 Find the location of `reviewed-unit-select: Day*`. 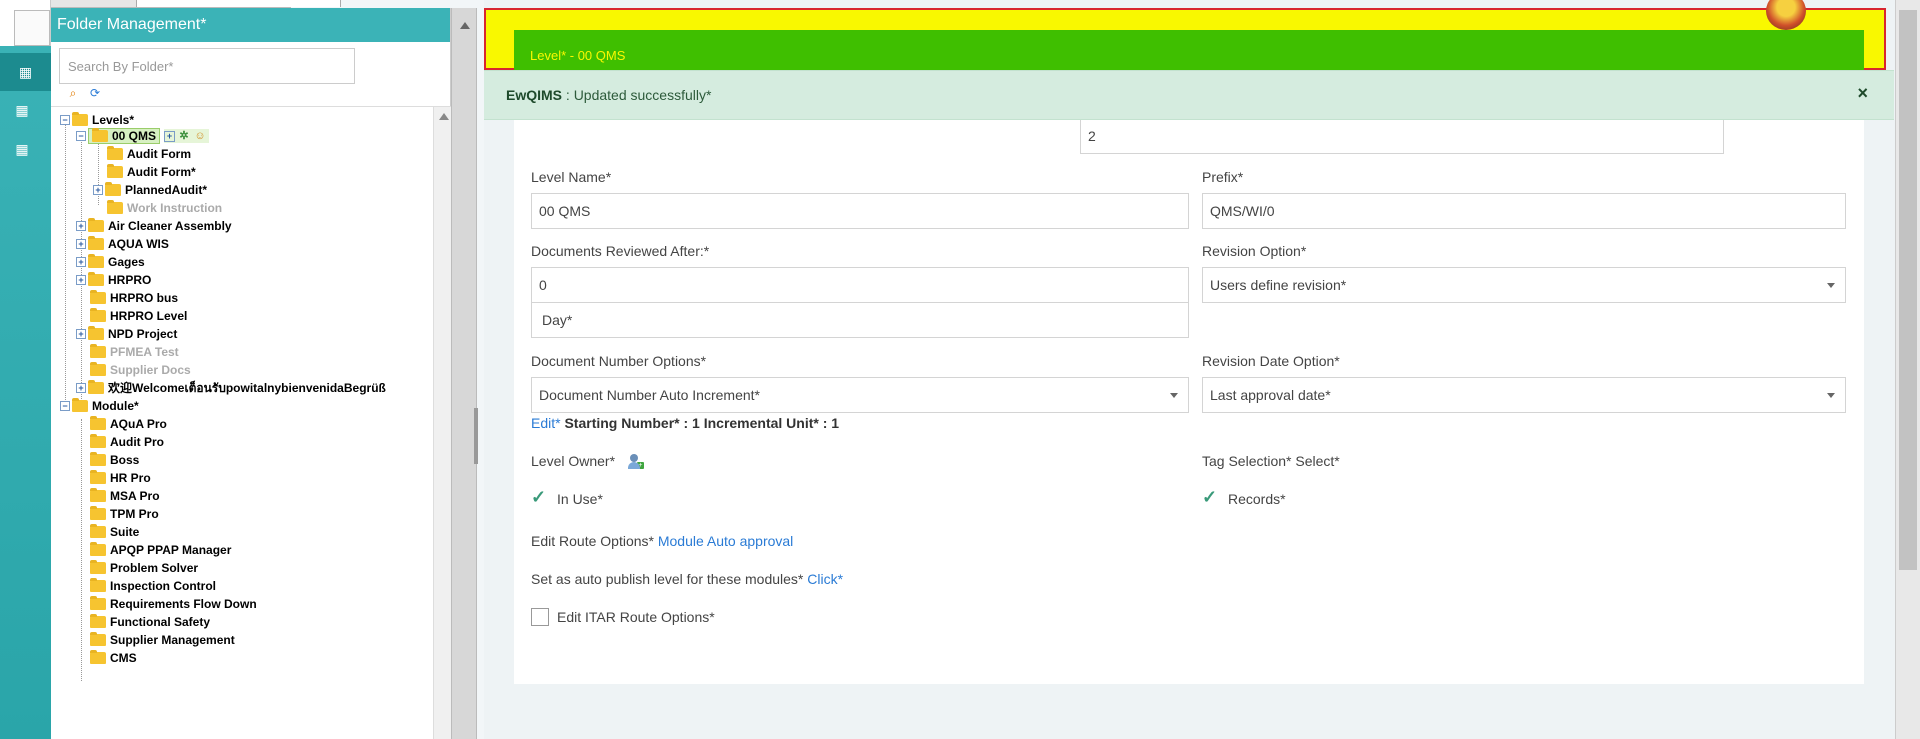

reviewed-unit-select: Day* is located at coordinates (860, 320).